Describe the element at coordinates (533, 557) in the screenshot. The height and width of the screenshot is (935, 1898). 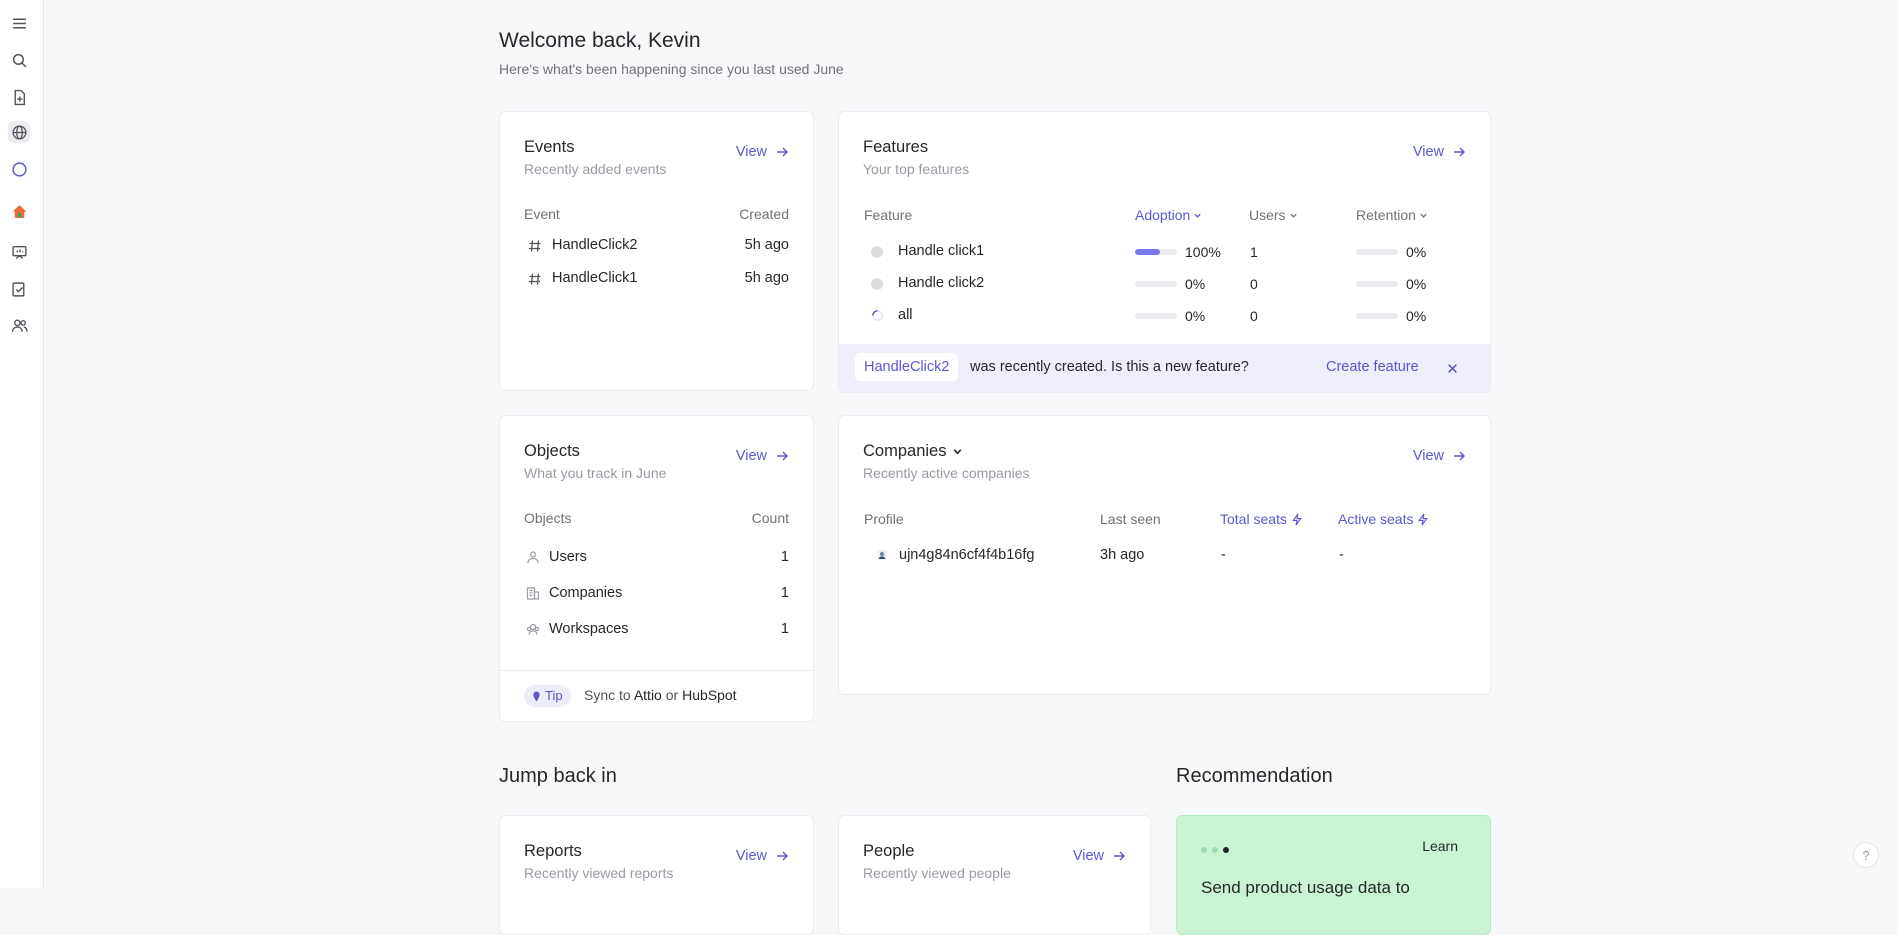
I see `user-icon` at that location.